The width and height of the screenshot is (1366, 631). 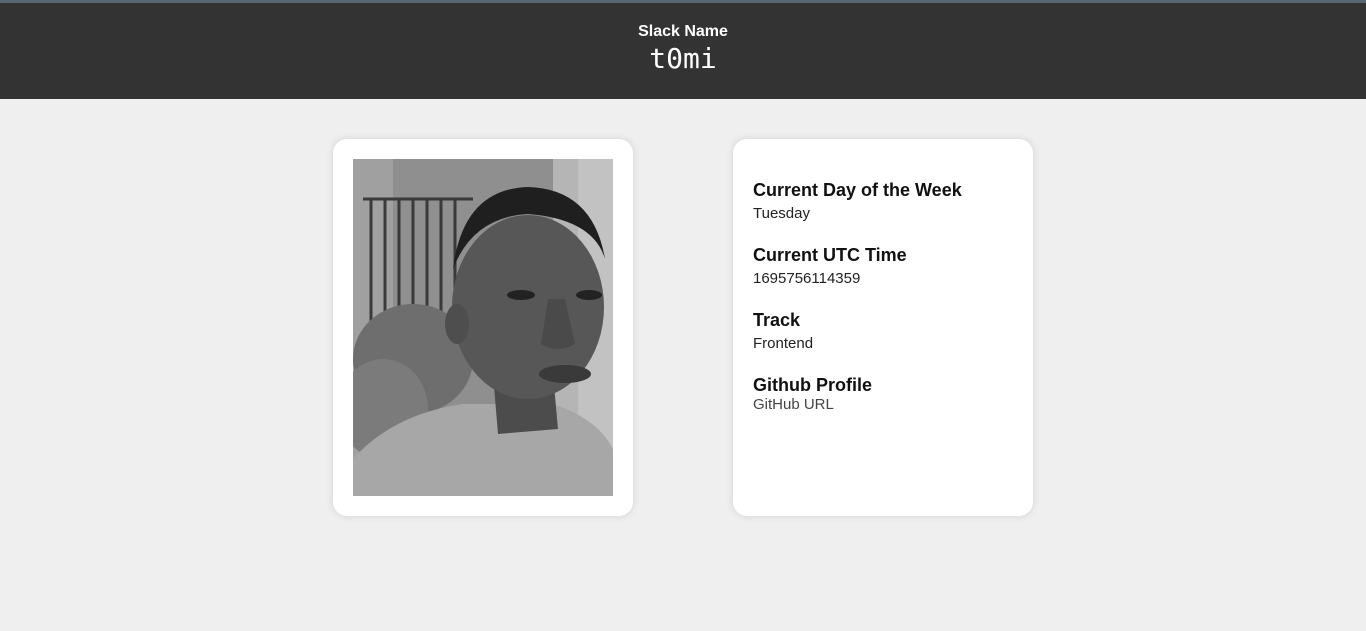 What do you see at coordinates (683, 58) in the screenshot?
I see `slack-name-value: t0mi` at bounding box center [683, 58].